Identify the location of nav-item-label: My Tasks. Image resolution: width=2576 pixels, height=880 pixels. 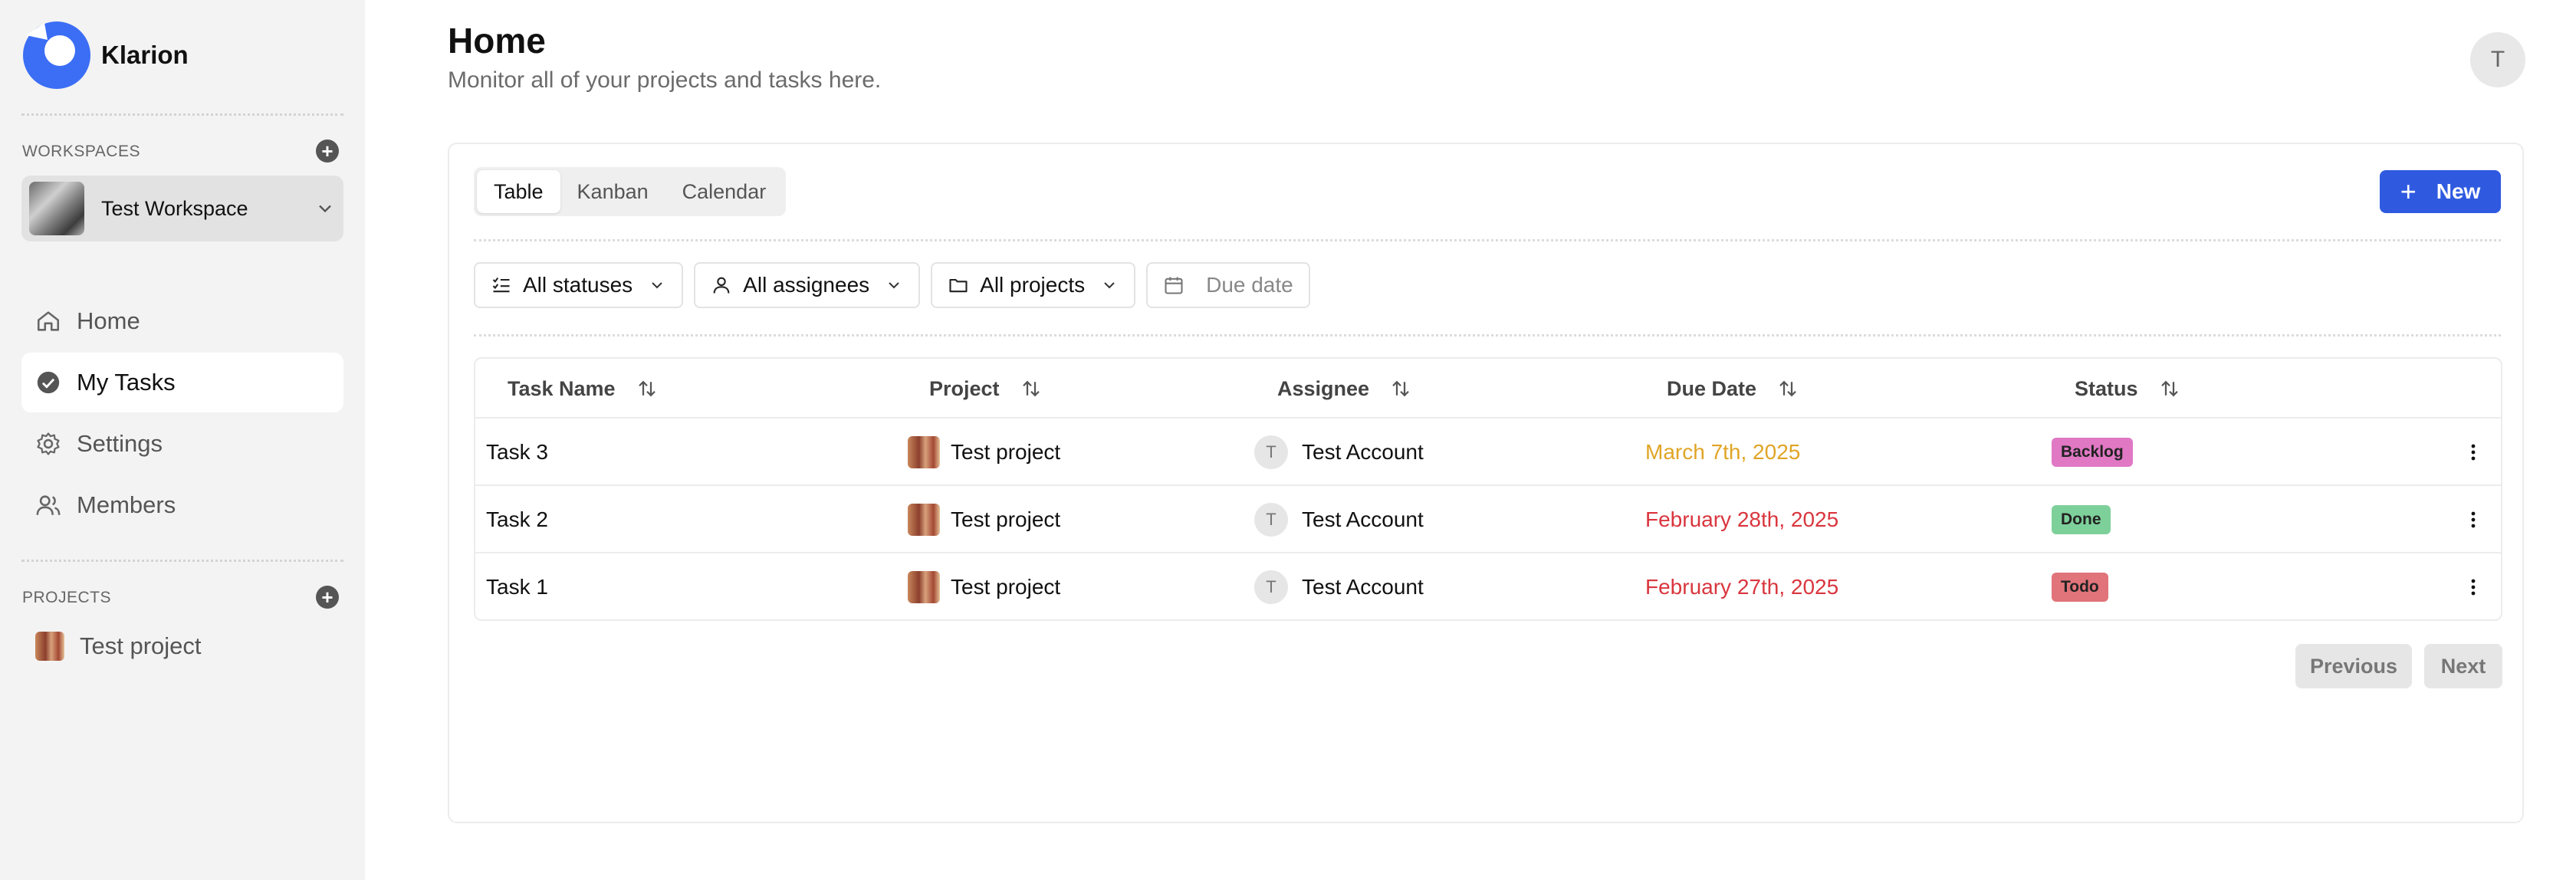
(127, 382).